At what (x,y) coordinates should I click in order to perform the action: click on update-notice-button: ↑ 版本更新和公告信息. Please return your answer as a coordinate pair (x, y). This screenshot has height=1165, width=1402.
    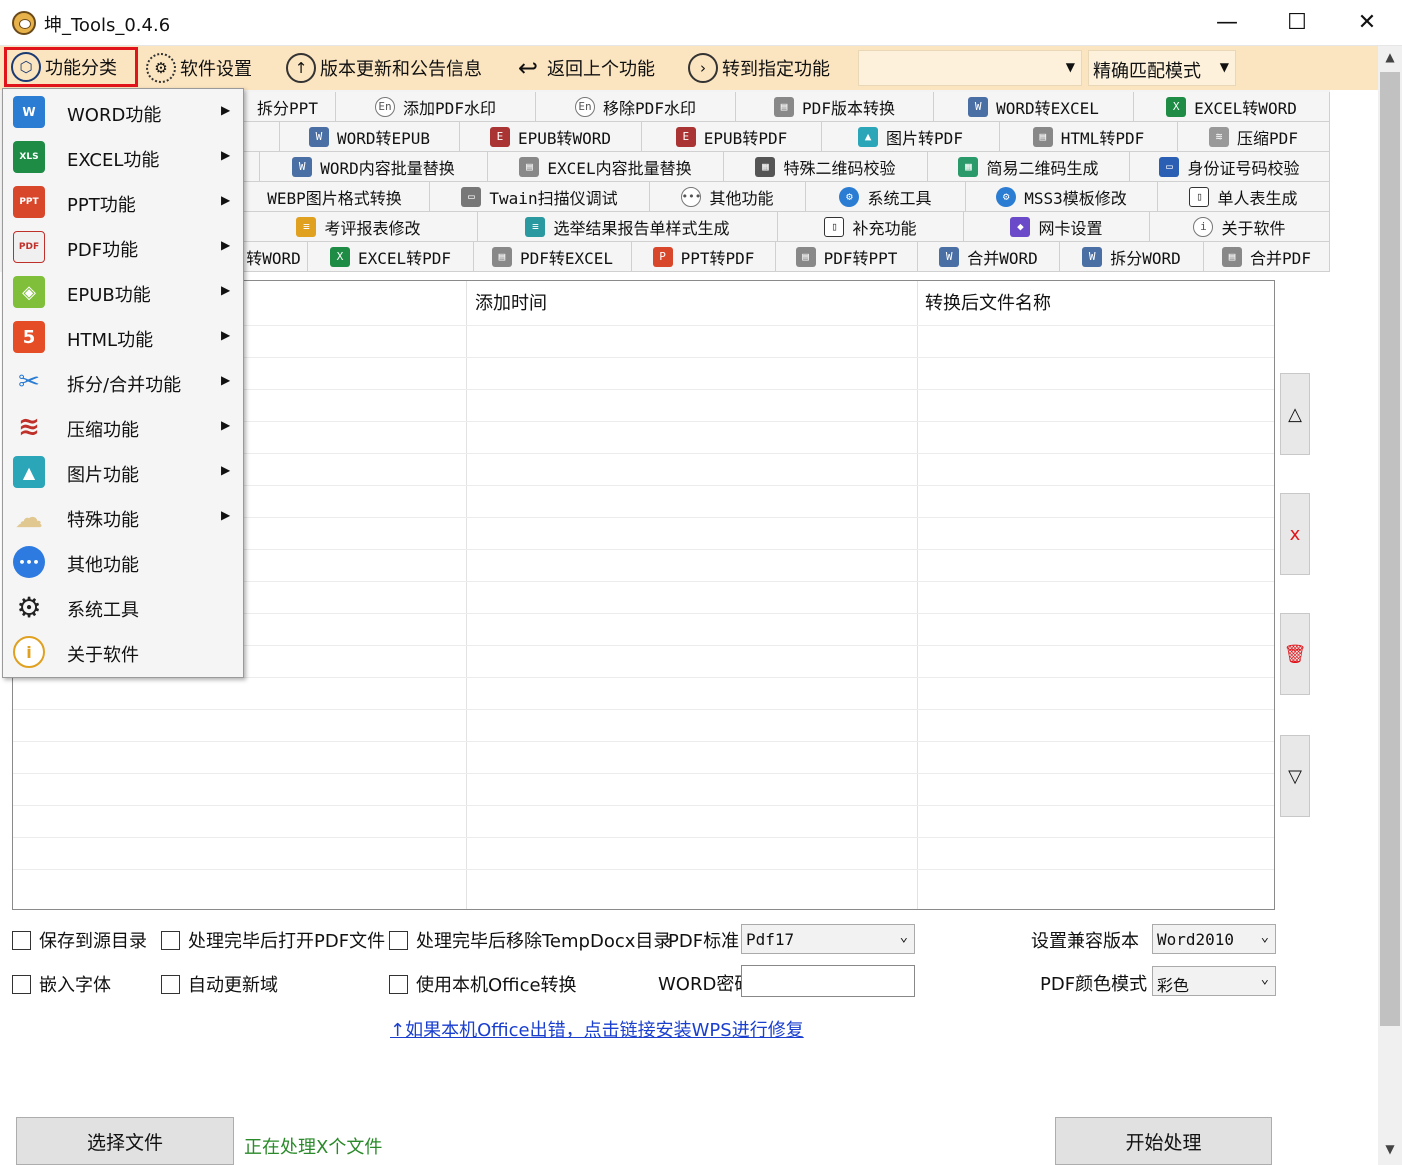
    Looking at the image, I should click on (384, 68).